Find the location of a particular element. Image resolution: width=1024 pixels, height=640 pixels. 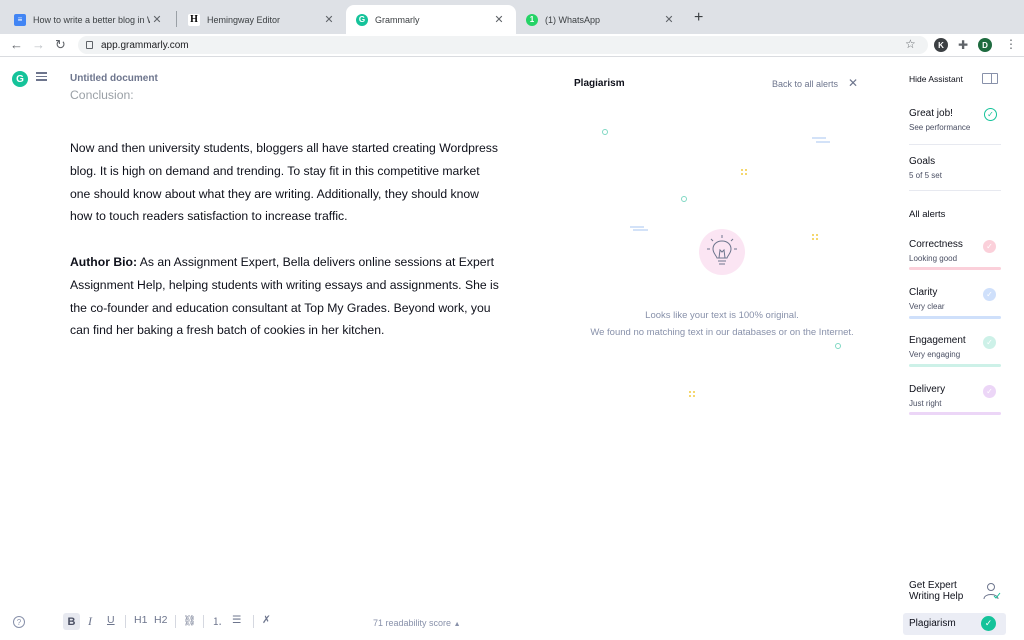

category-engagement: Engagement Very engaging is located at coordinates (937, 347).